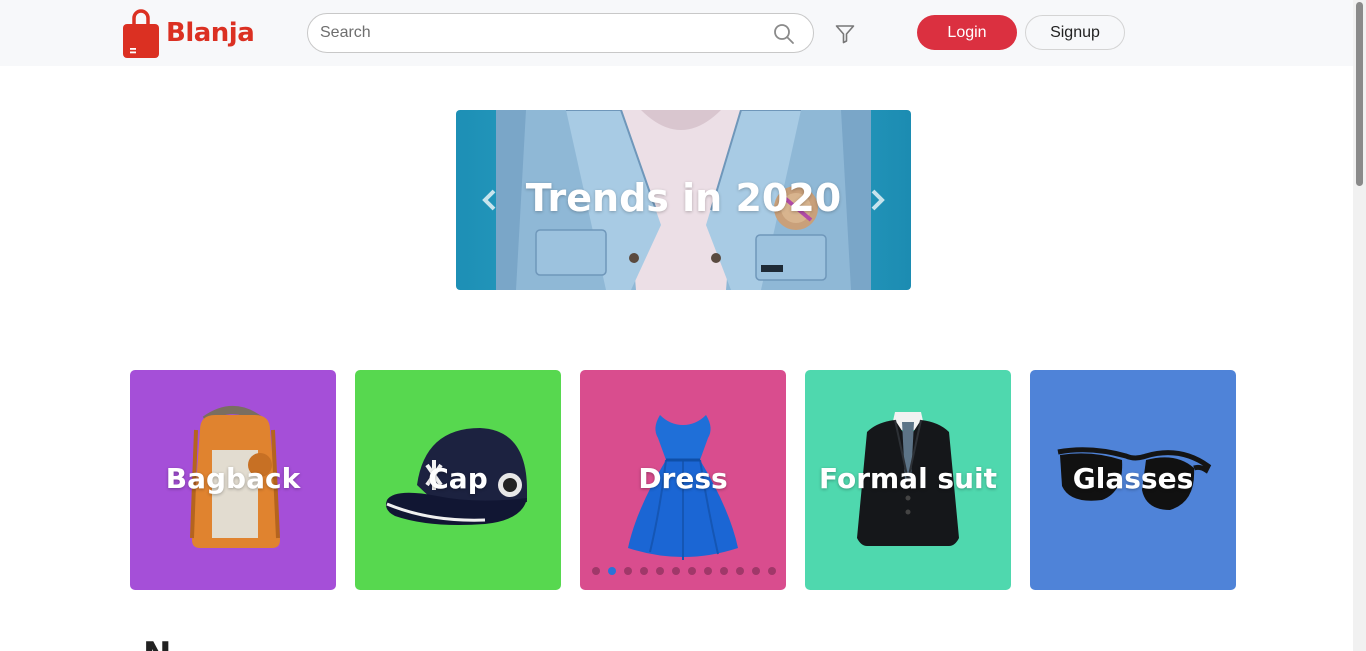 This screenshot has height=651, width=1366. I want to click on filter-icon, so click(845, 34).